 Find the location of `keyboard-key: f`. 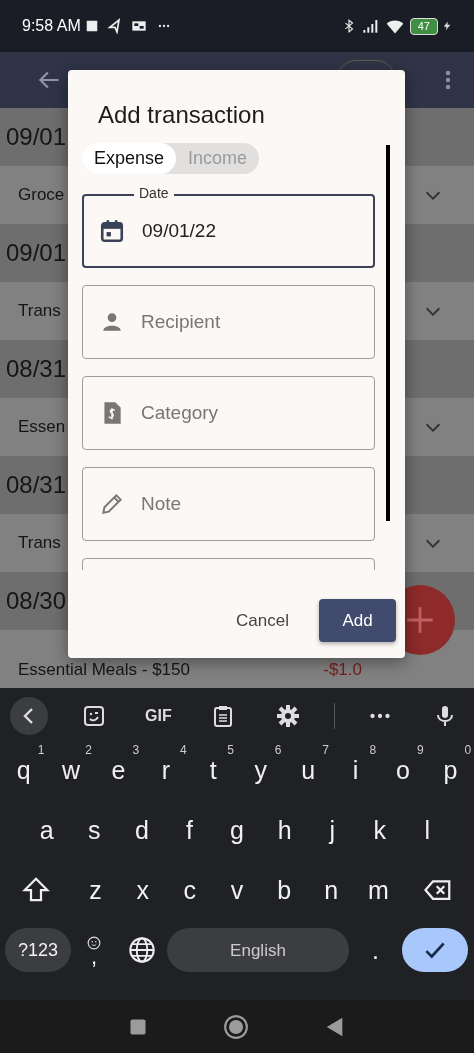

keyboard-key: f is located at coordinates (189, 830).